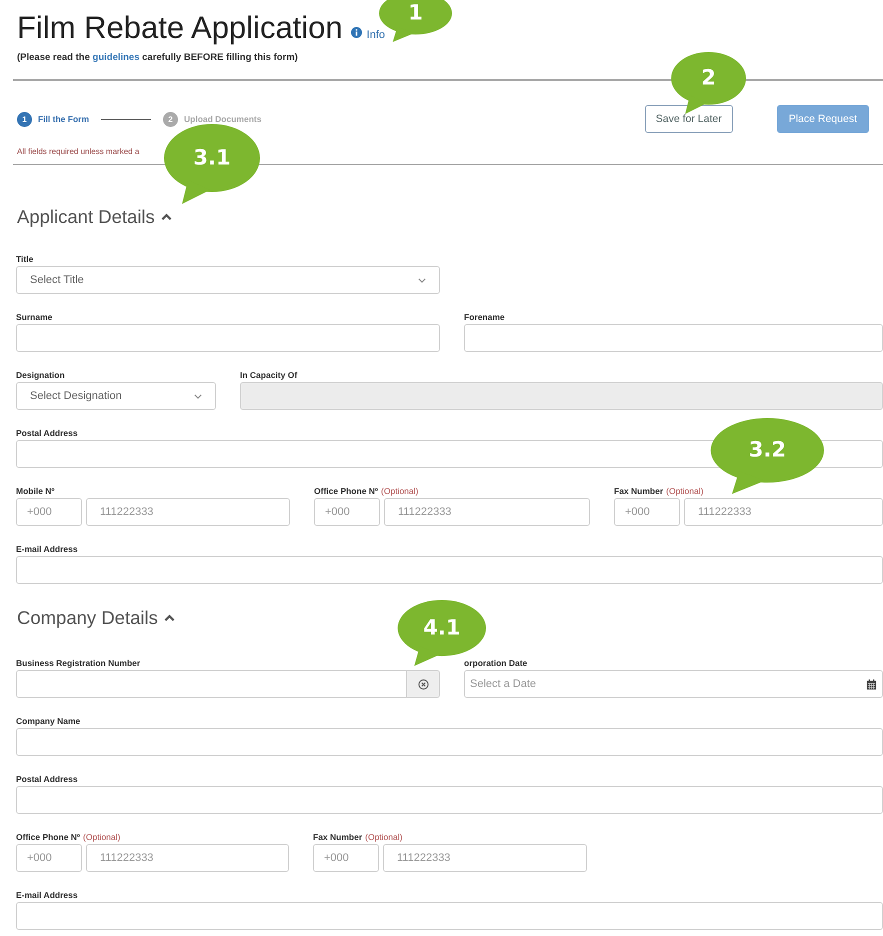 The height and width of the screenshot is (936, 883). I want to click on step-label: Fill the Form, so click(63, 119).